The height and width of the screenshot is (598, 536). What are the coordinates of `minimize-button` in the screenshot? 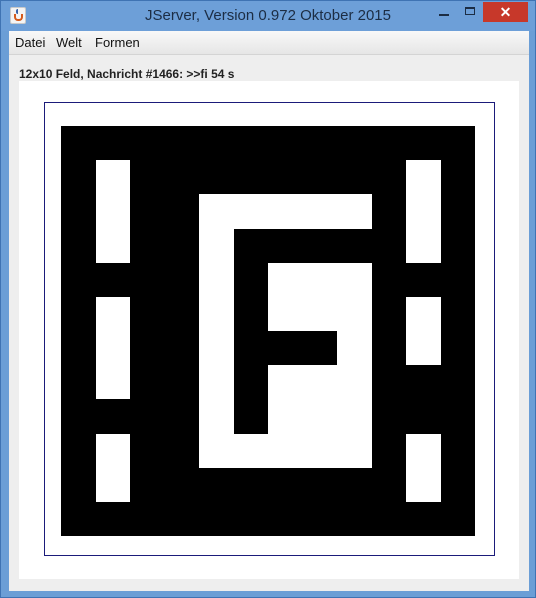 It's located at (444, 11).